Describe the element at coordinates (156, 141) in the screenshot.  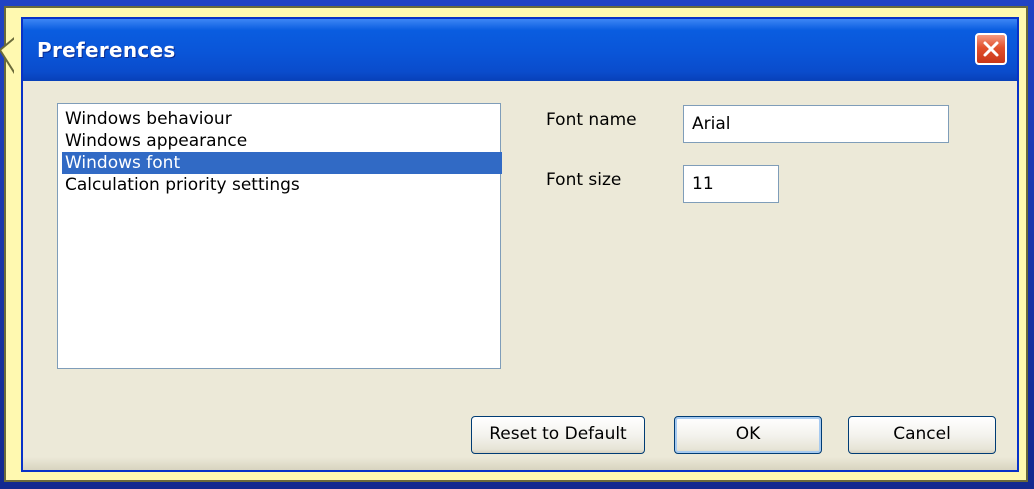
I see `list-item-label: Windows appearance` at that location.